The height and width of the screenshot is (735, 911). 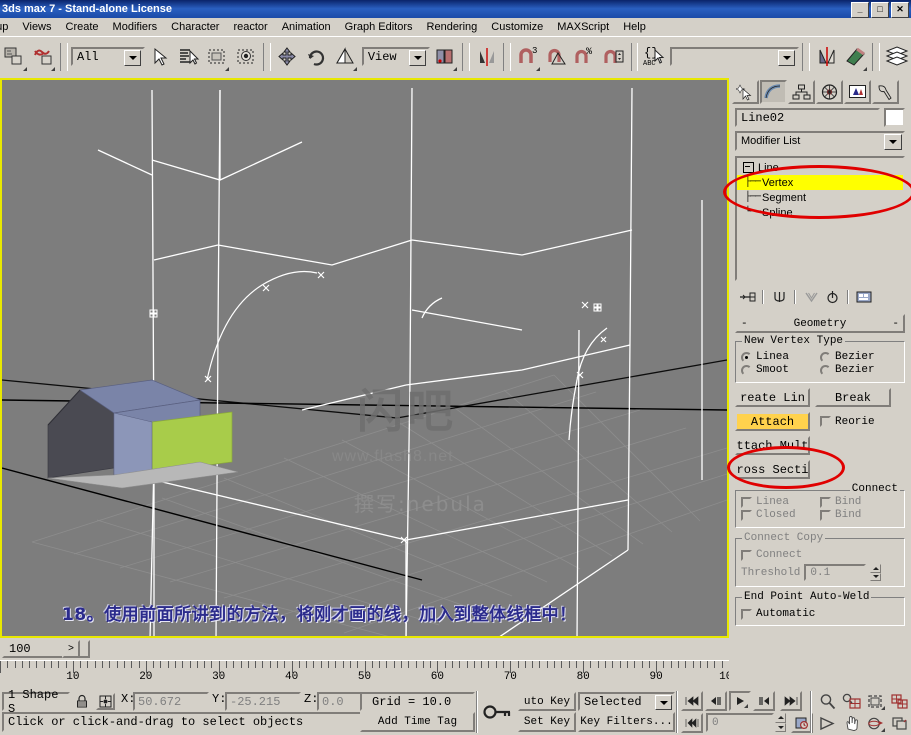 I want to click on spinner-snap-toggle-icon, so click(x=614, y=56).